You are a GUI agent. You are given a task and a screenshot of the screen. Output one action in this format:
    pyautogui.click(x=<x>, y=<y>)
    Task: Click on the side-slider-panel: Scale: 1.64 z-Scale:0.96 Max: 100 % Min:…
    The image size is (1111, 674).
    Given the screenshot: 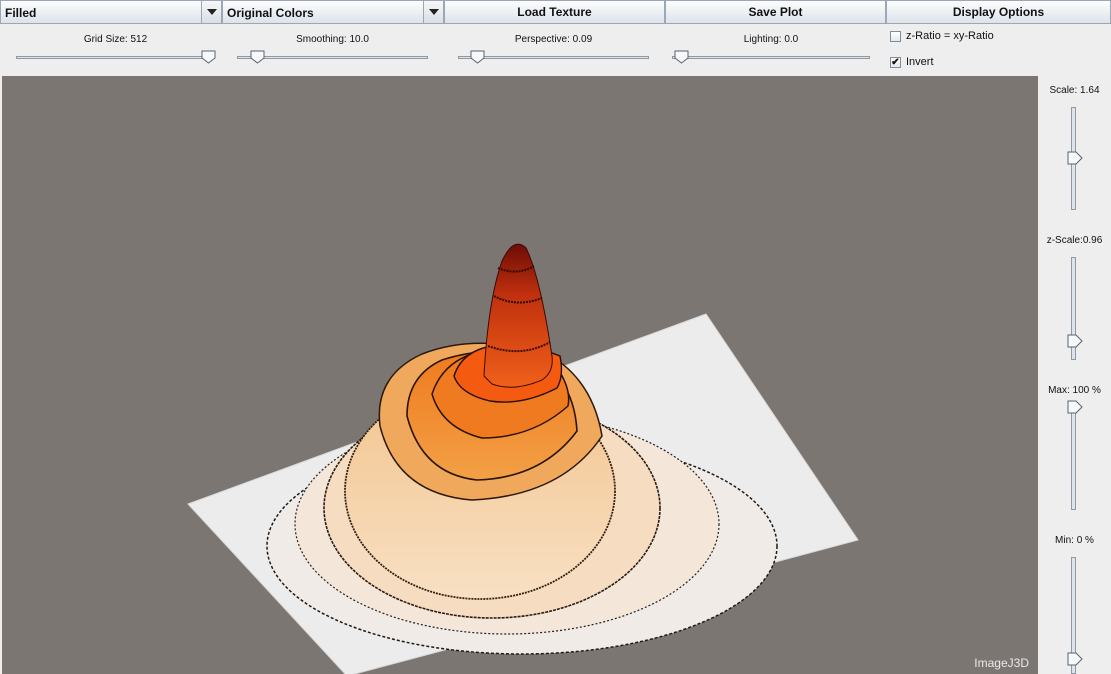 What is the action you would take?
    pyautogui.click(x=1074, y=375)
    